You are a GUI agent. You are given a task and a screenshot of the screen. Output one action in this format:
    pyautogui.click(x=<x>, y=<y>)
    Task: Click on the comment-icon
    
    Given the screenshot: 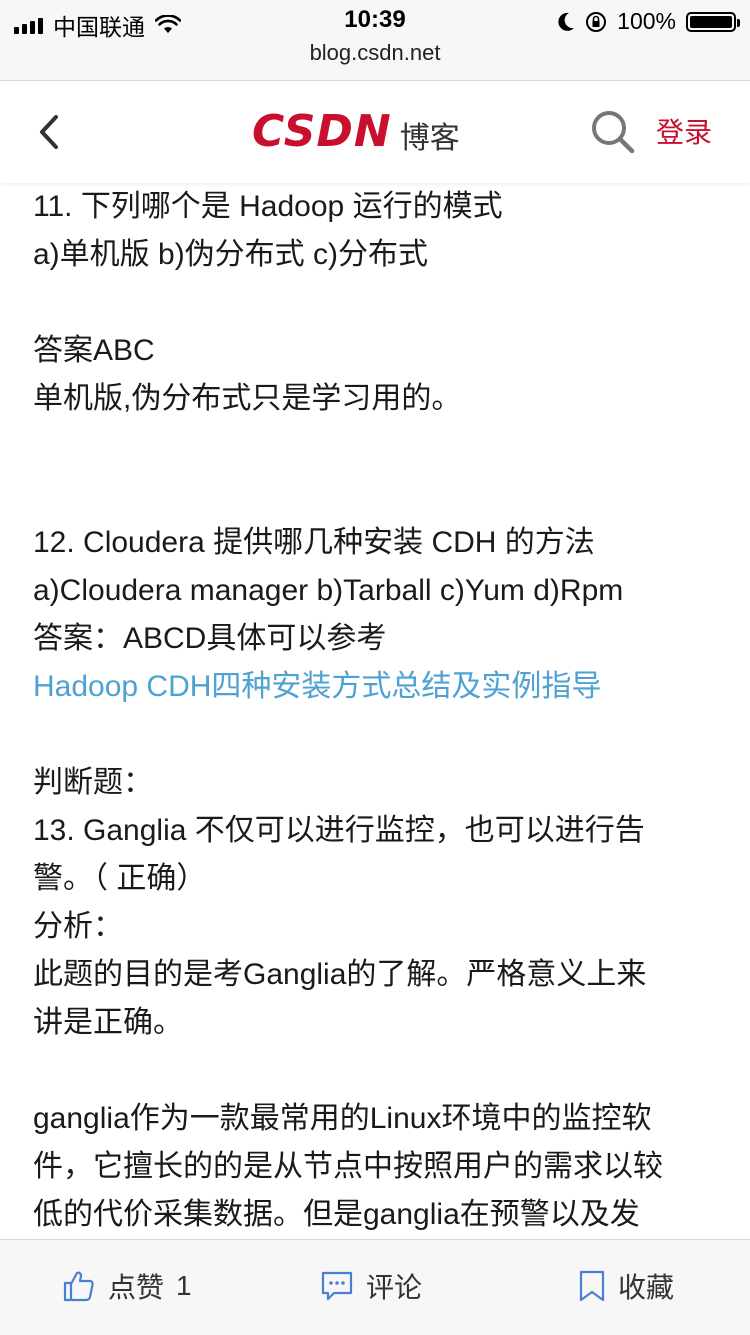 What is the action you would take?
    pyautogui.click(x=337, y=1286)
    